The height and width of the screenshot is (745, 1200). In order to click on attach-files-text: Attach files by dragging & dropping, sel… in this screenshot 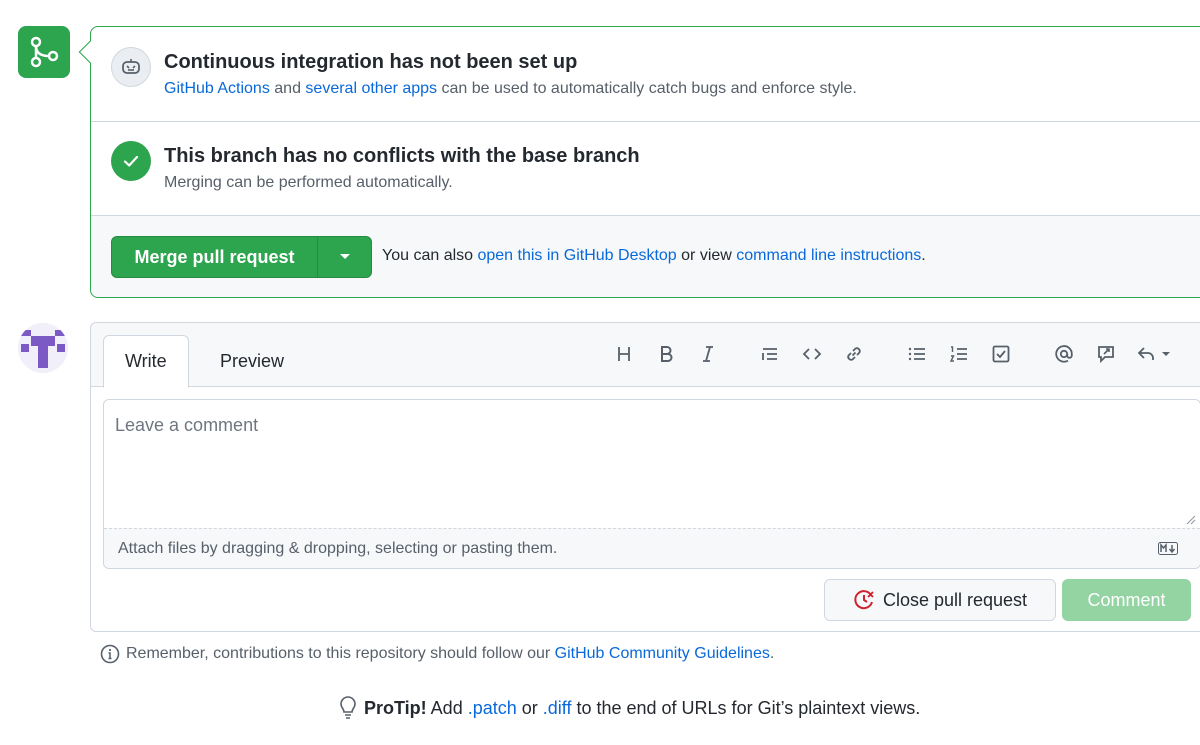, I will do `click(338, 548)`.